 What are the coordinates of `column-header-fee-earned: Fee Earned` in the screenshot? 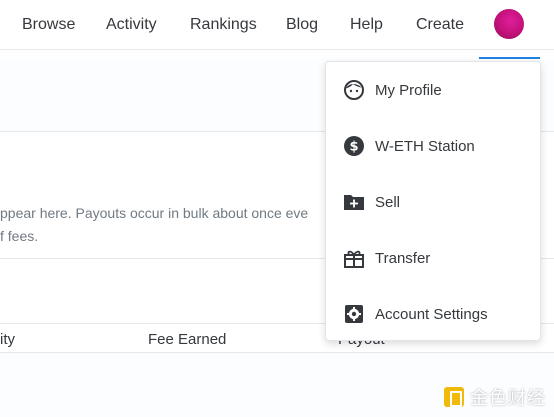 It's located at (187, 339).